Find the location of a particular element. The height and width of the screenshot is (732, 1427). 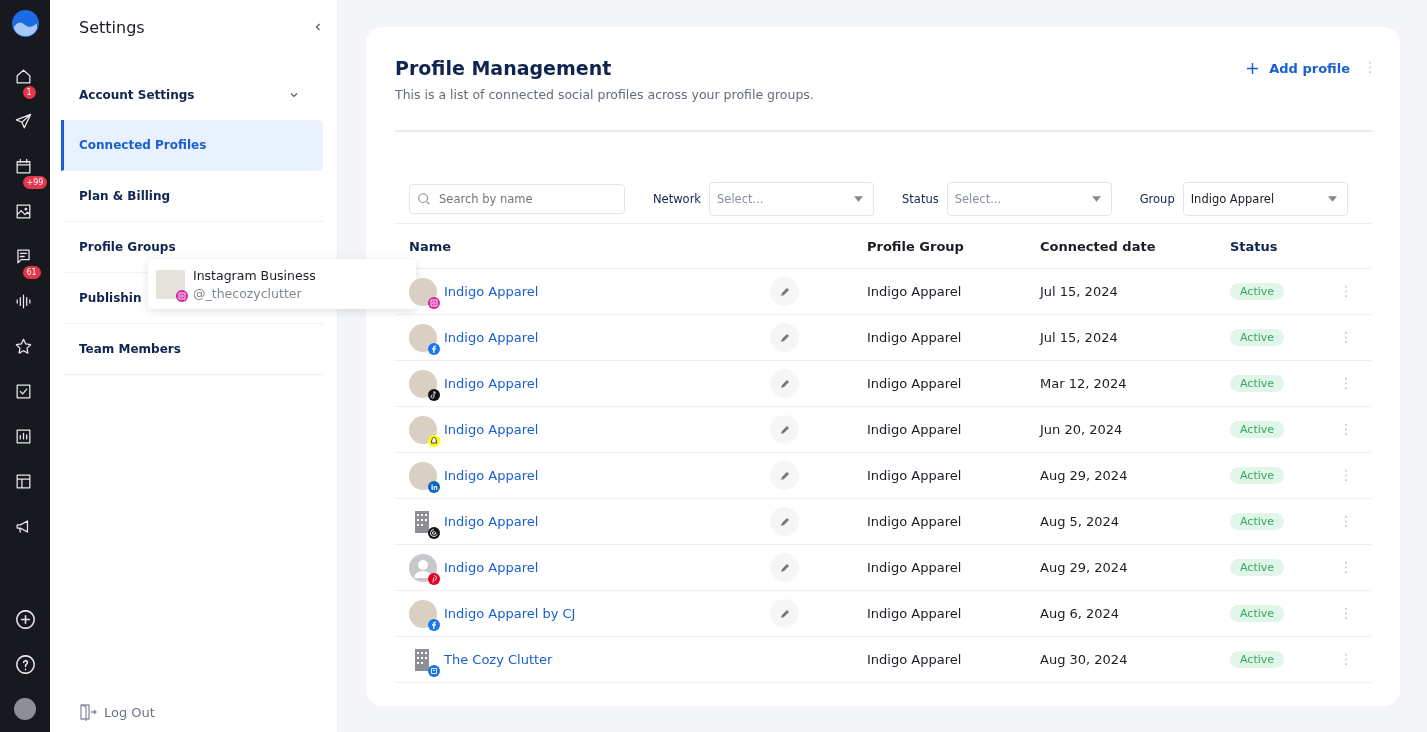

settings-menu-item: Team Members is located at coordinates (192, 349).